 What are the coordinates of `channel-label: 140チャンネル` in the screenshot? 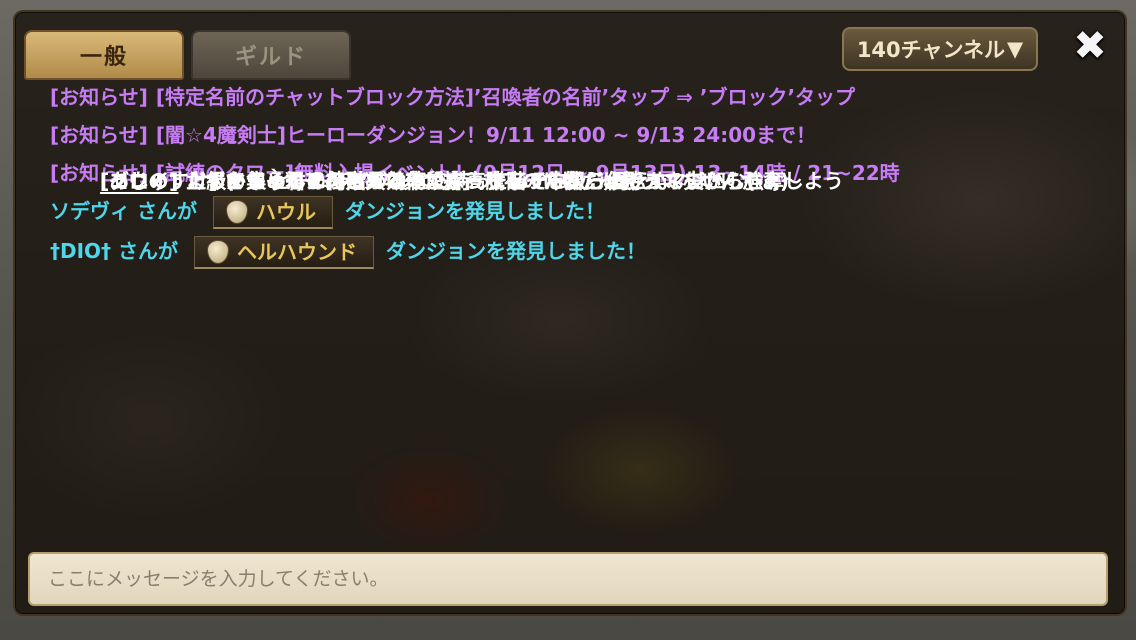 It's located at (931, 50).